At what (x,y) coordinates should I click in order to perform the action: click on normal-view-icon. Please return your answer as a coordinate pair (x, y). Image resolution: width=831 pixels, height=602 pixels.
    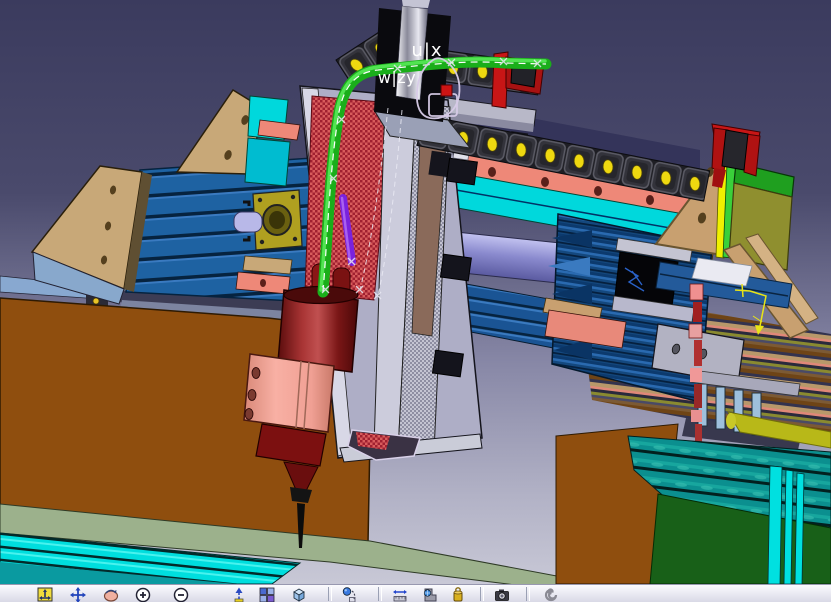
    Looking at the image, I should click on (239, 594).